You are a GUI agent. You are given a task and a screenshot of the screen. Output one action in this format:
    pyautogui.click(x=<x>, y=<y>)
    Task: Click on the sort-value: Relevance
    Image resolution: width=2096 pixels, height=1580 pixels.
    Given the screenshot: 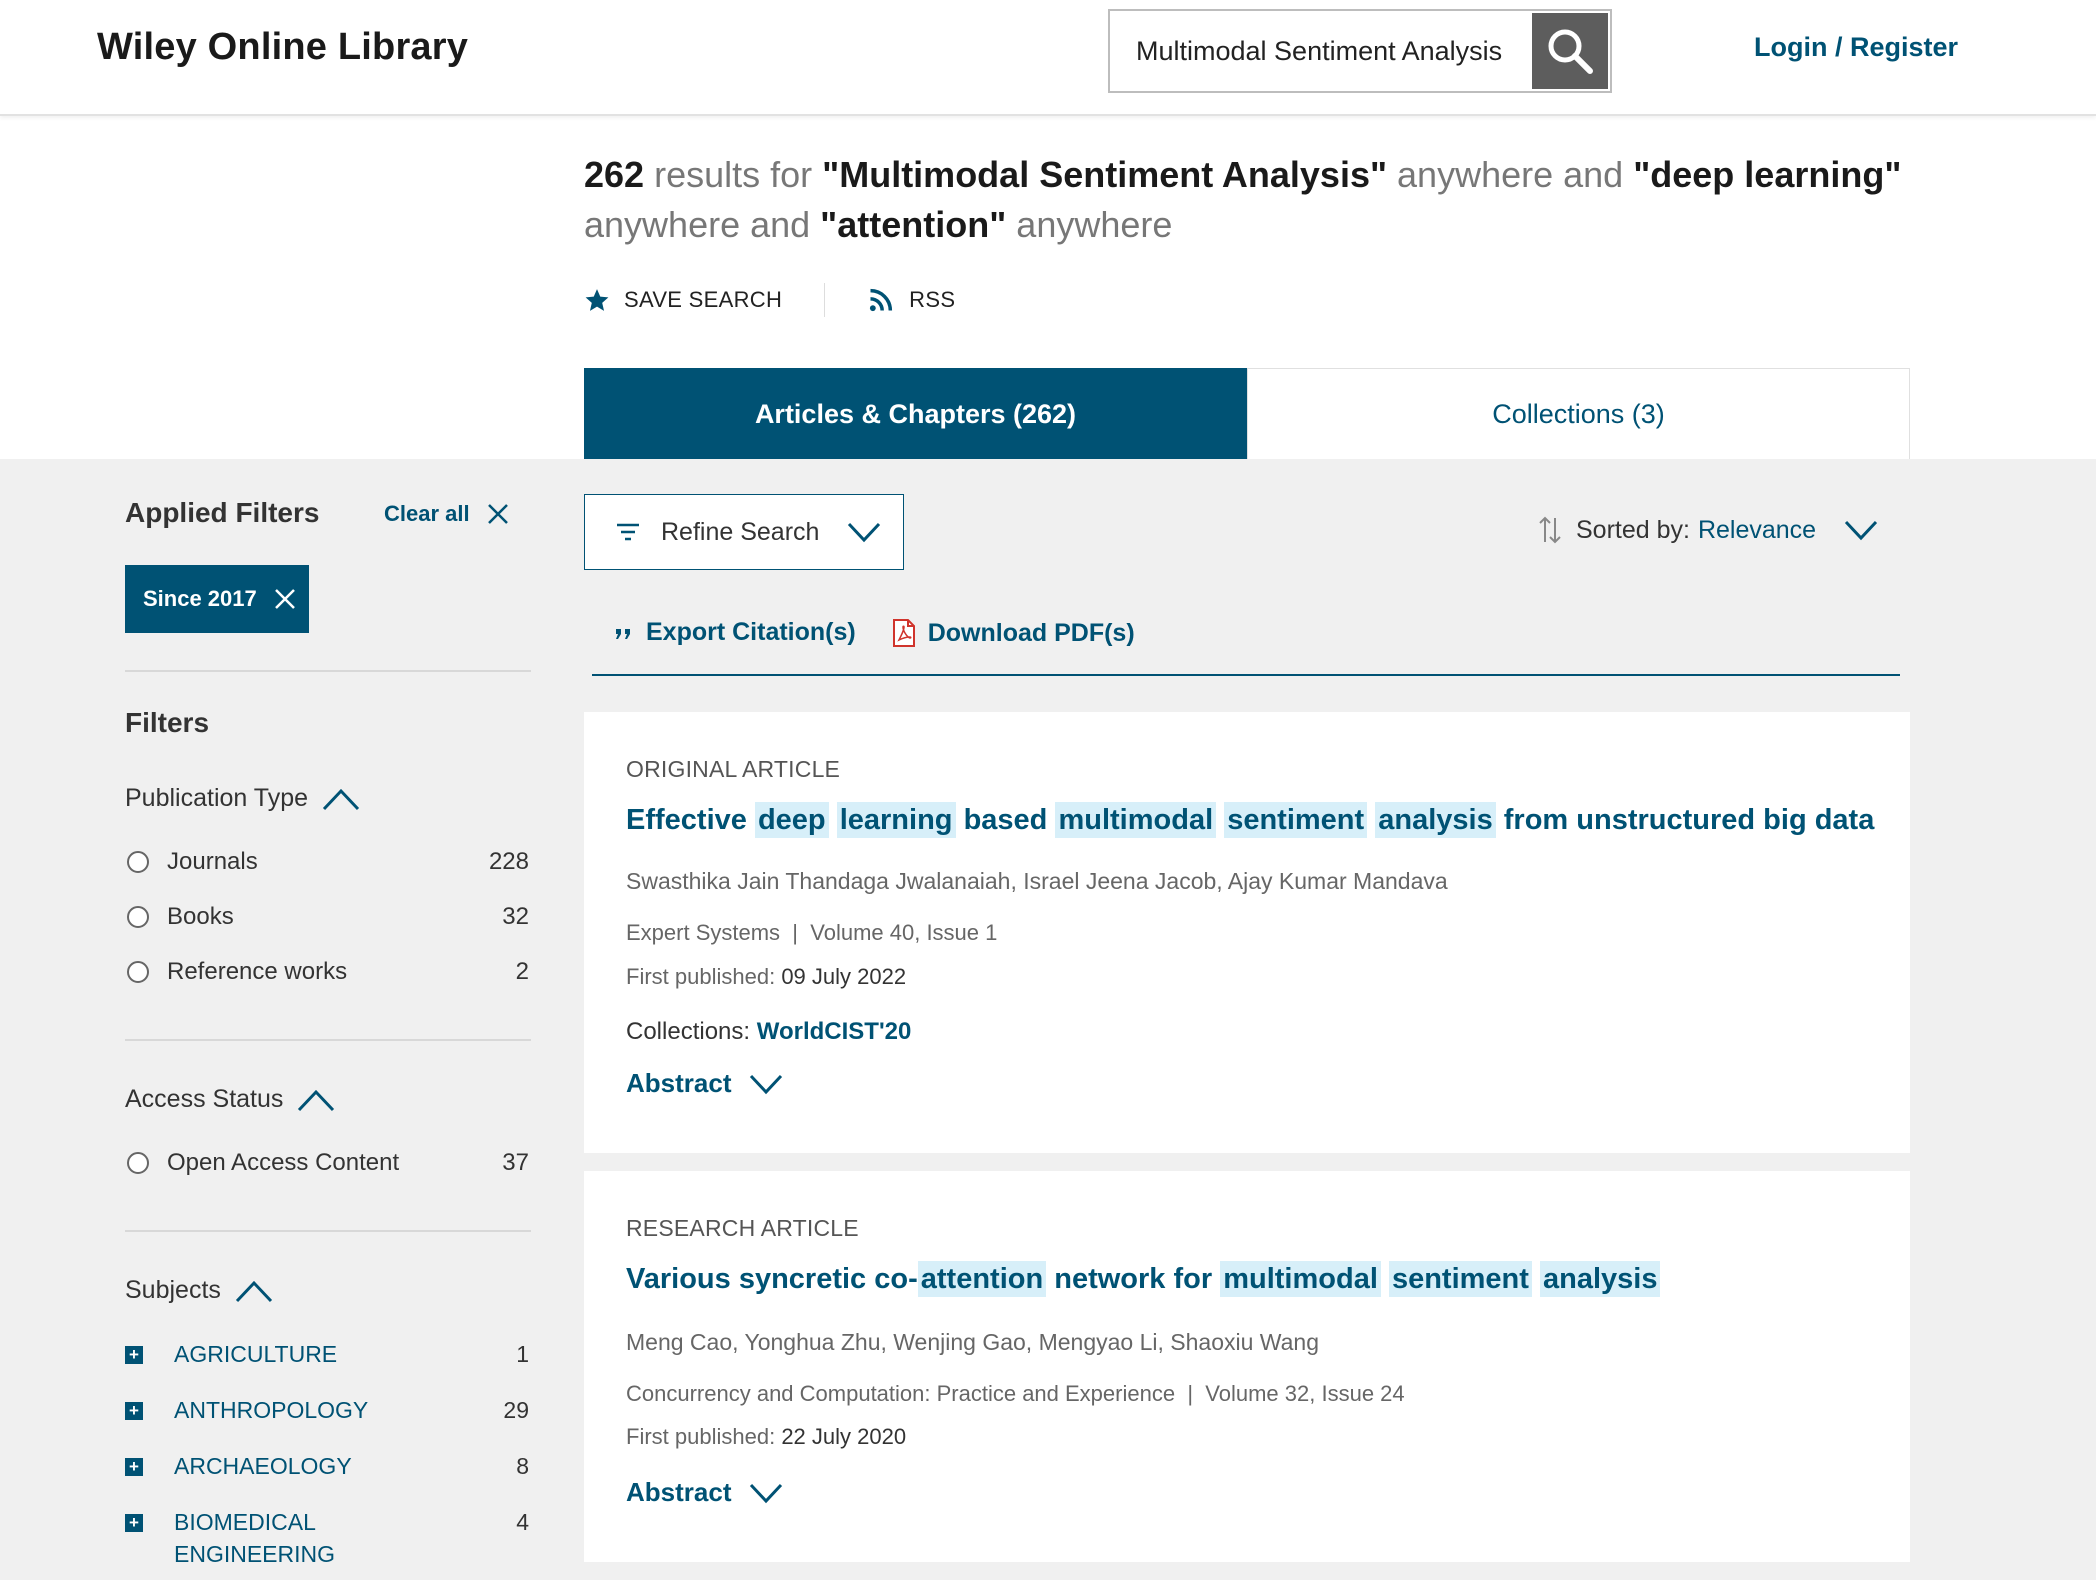 What is the action you would take?
    pyautogui.click(x=1757, y=529)
    